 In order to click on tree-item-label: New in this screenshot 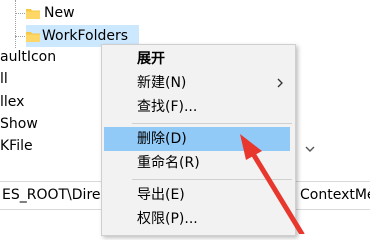, I will do `click(59, 13)`.